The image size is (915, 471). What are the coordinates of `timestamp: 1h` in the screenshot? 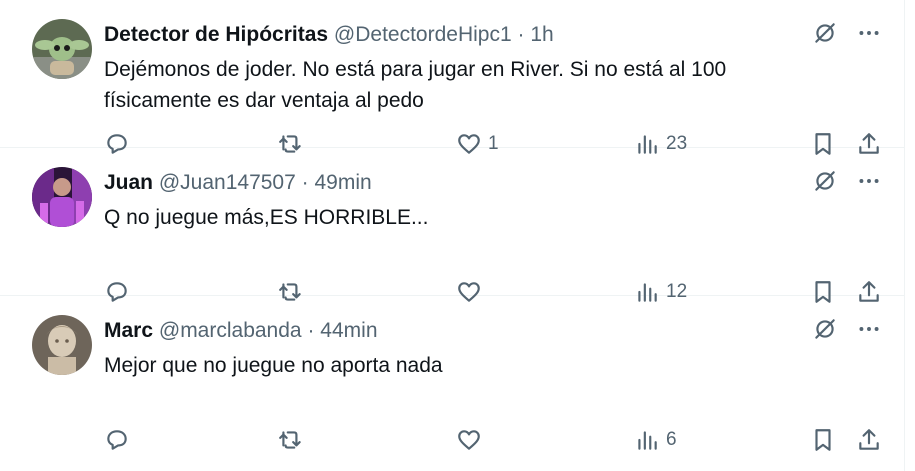 It's located at (541, 34).